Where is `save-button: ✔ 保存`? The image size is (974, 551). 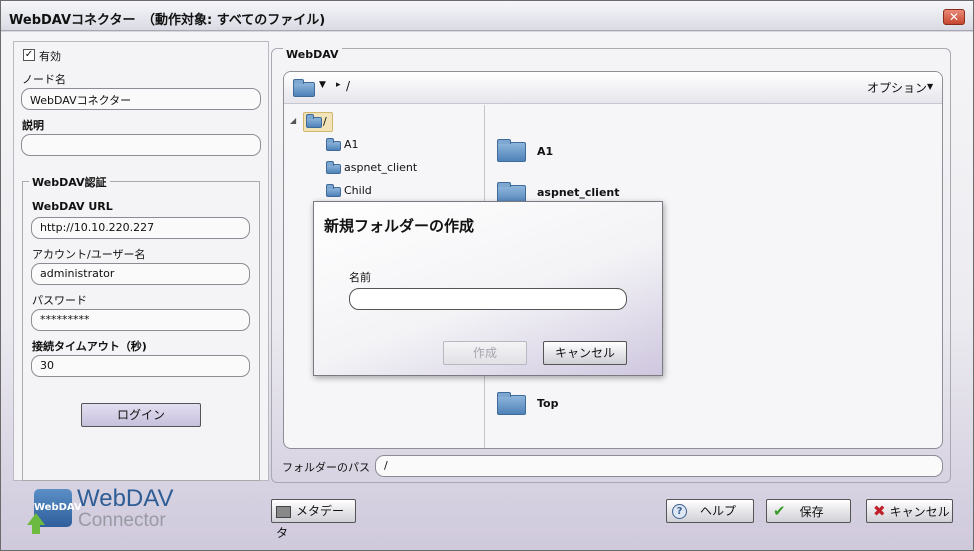
save-button: ✔ 保存 is located at coordinates (808, 511).